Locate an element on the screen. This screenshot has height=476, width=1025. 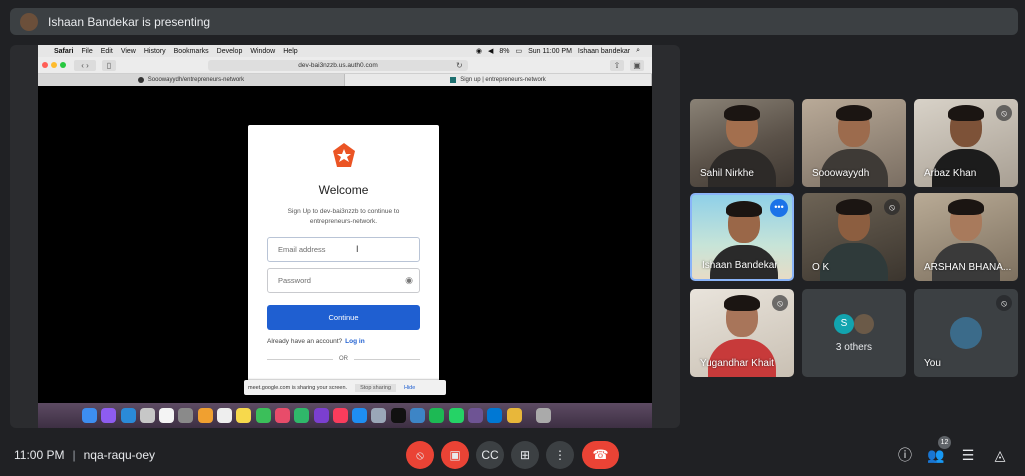
safari-toolbar: ‹ › ▯ dev-bai3nzzb.us.auth0.com ↻ ⇧ ▣ is located at coordinates (345, 65).